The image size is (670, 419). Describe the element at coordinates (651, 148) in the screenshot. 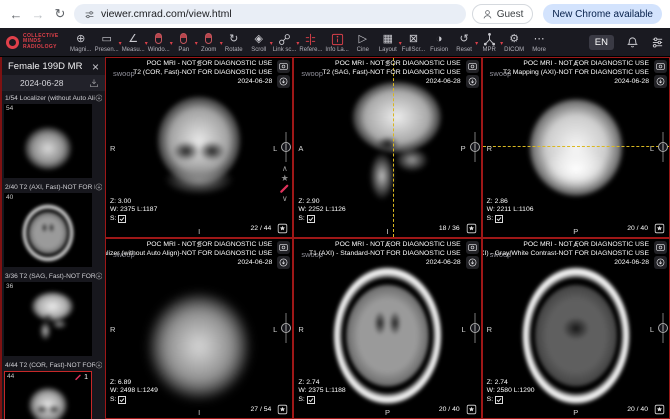

I see `orientation-right: L` at that location.